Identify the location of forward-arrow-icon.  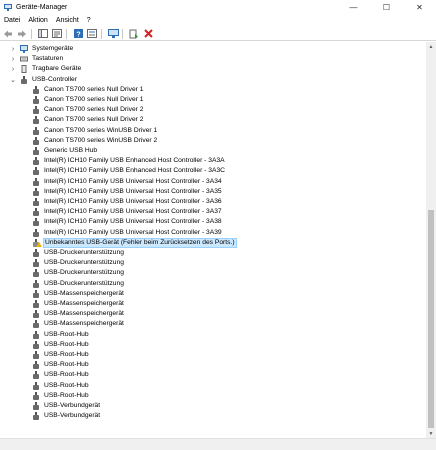
(22, 34).